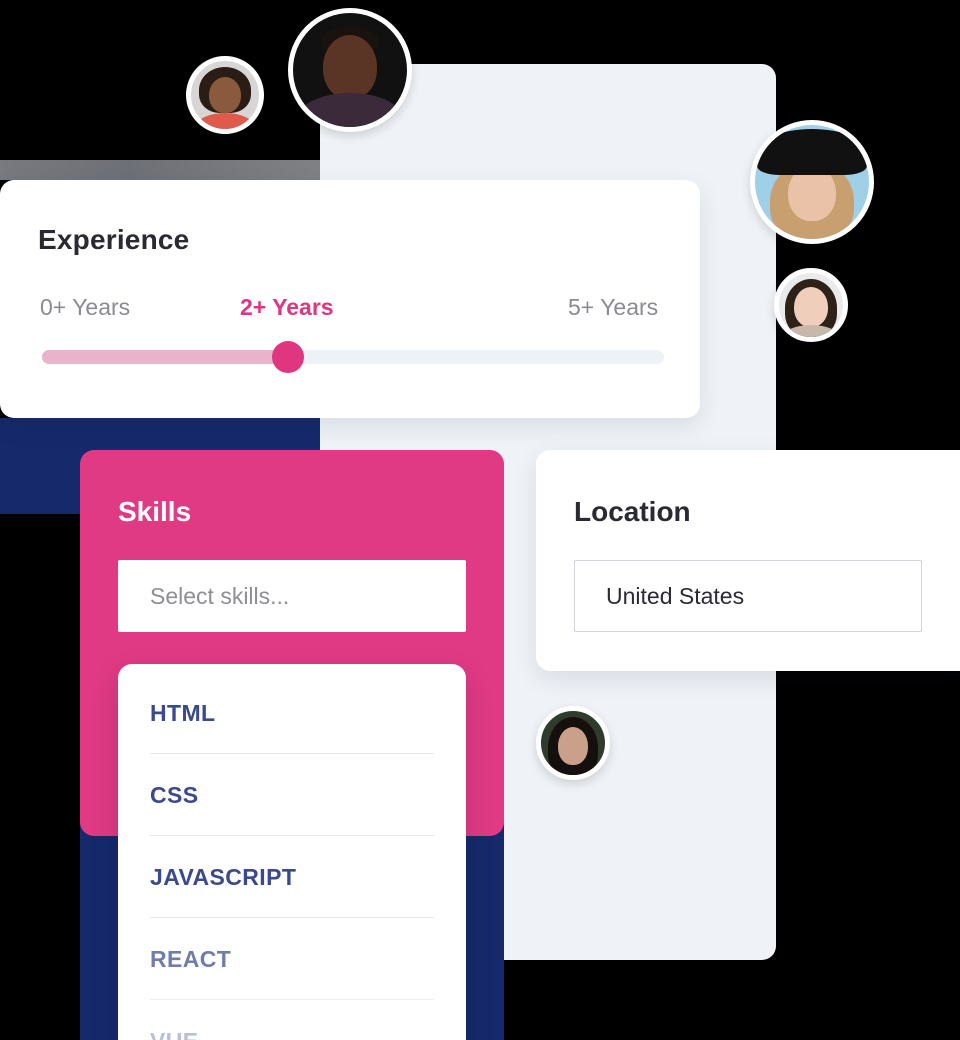 This screenshot has height=1040, width=960. I want to click on location-card: Location, so click(748, 560).